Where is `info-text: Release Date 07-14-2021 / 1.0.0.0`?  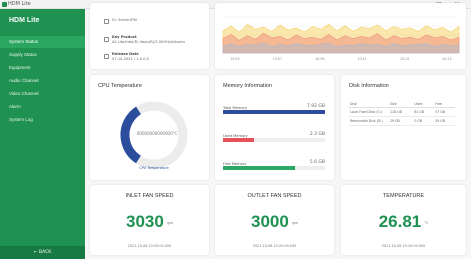 info-text: Release Date 07-14-2021 / 1.0.0.0 is located at coordinates (130, 57).